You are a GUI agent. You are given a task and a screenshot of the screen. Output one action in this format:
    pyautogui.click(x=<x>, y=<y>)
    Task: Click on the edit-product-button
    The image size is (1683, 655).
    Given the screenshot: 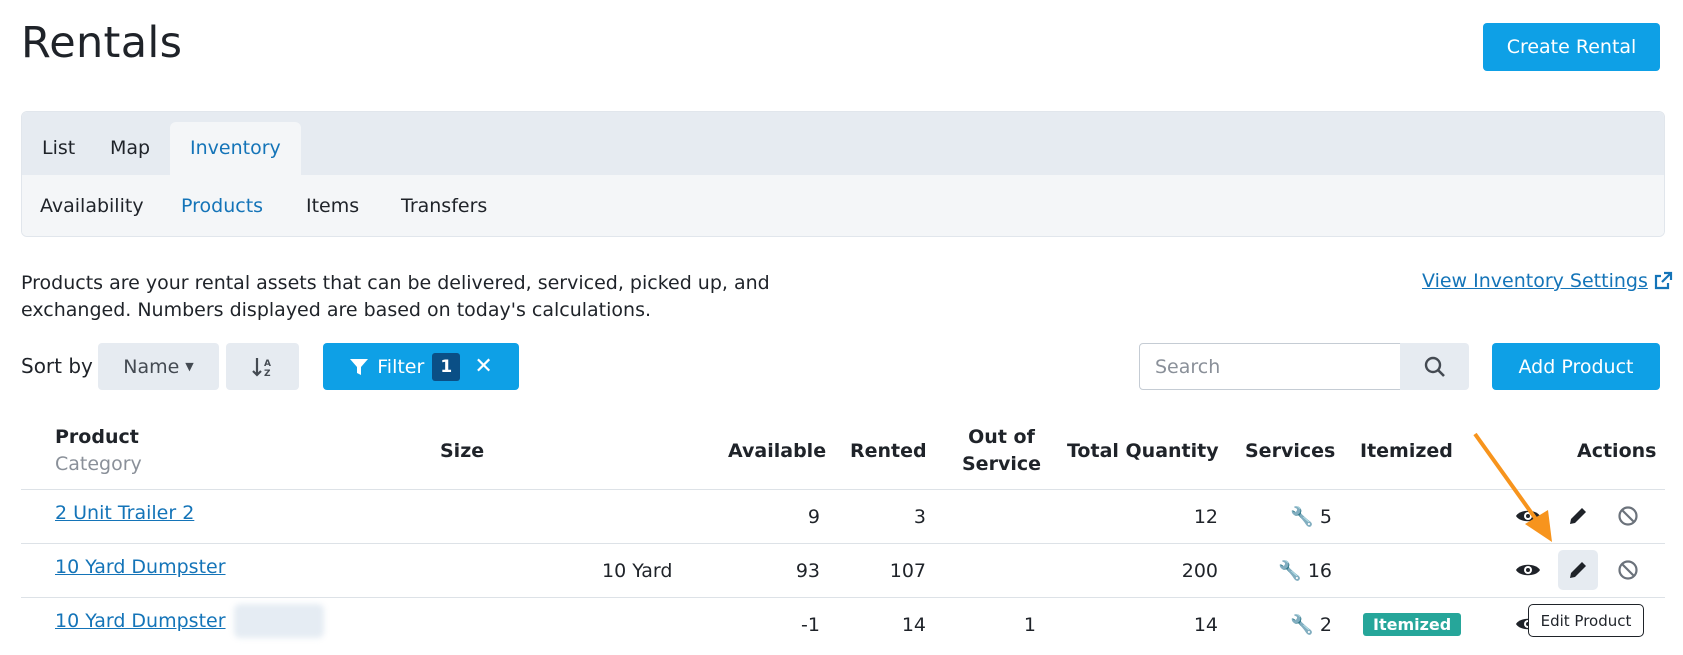 What is the action you would take?
    pyautogui.click(x=1578, y=570)
    